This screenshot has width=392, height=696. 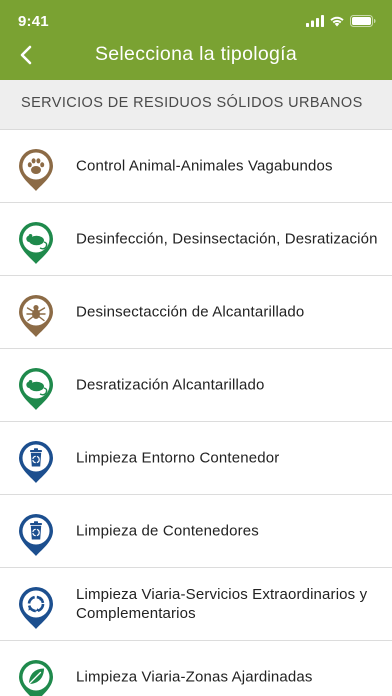 I want to click on status-bar: 9:41, so click(x=196, y=20).